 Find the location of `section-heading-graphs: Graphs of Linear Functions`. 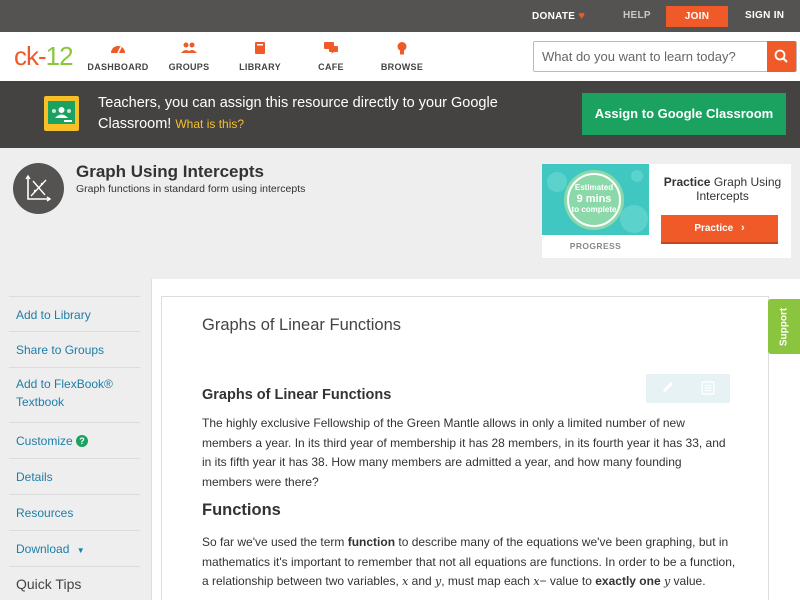

section-heading-graphs: Graphs of Linear Functions is located at coordinates (297, 395).